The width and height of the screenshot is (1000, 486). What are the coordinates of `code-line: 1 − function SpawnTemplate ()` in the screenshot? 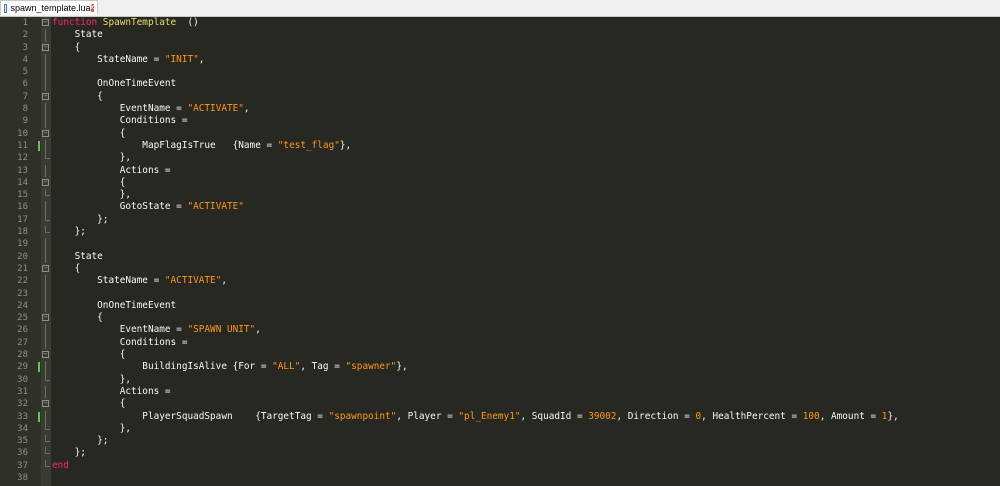 It's located at (500, 23).